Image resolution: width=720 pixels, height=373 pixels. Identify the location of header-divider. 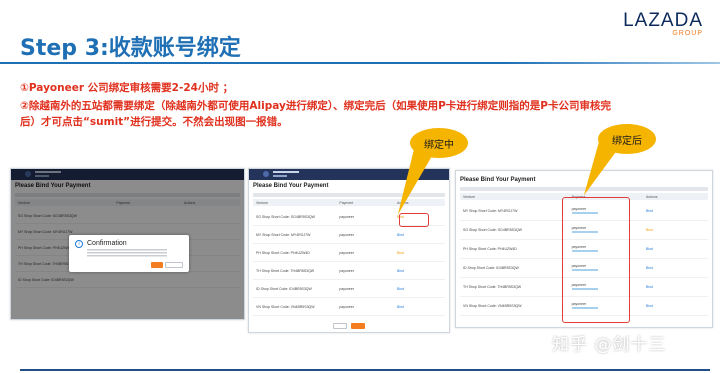
(360, 63).